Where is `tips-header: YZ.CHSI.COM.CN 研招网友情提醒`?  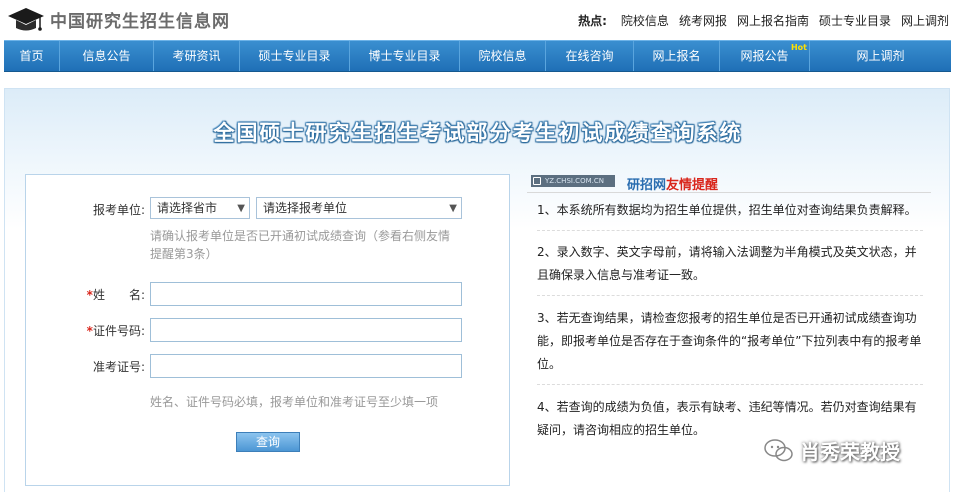 tips-header: YZ.CHSI.COM.CN 研招网友情提醒 is located at coordinates (729, 181).